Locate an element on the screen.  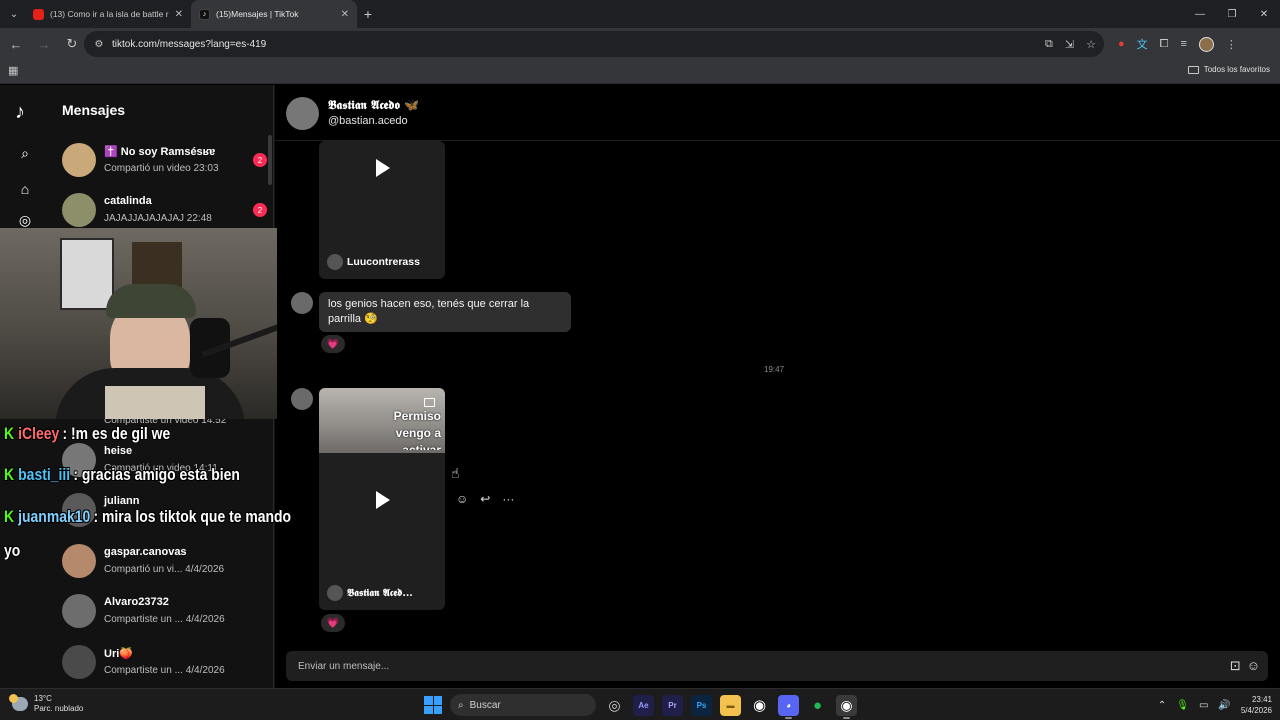
obs-icon: ◎ is located at coordinates (614, 705).